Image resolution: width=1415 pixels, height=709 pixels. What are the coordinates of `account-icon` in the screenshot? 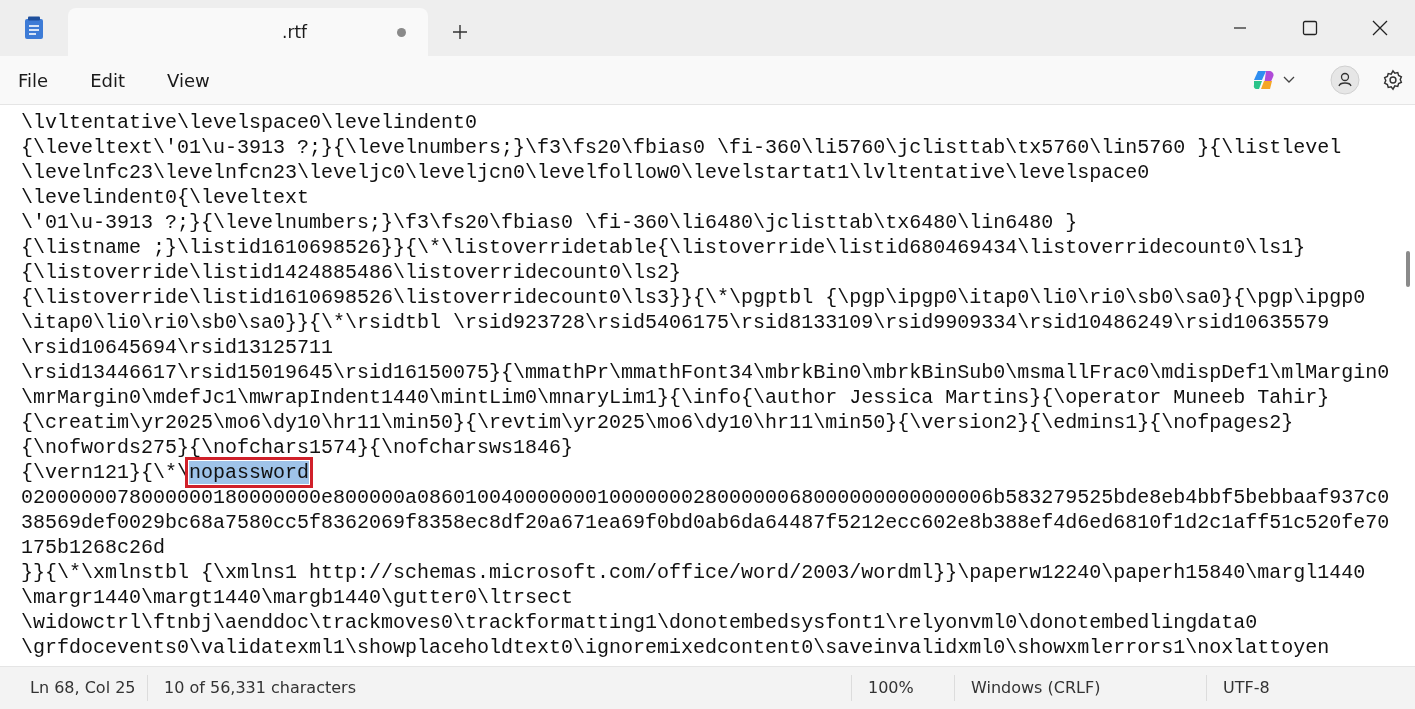 It's located at (1345, 80).